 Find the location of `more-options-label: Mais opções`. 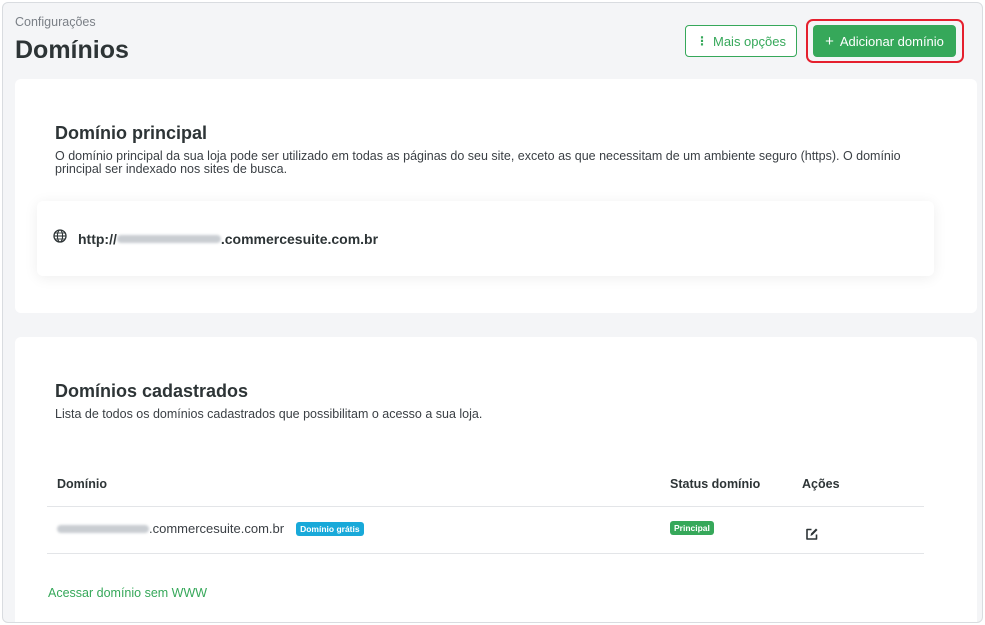

more-options-label: Mais opções is located at coordinates (749, 41).